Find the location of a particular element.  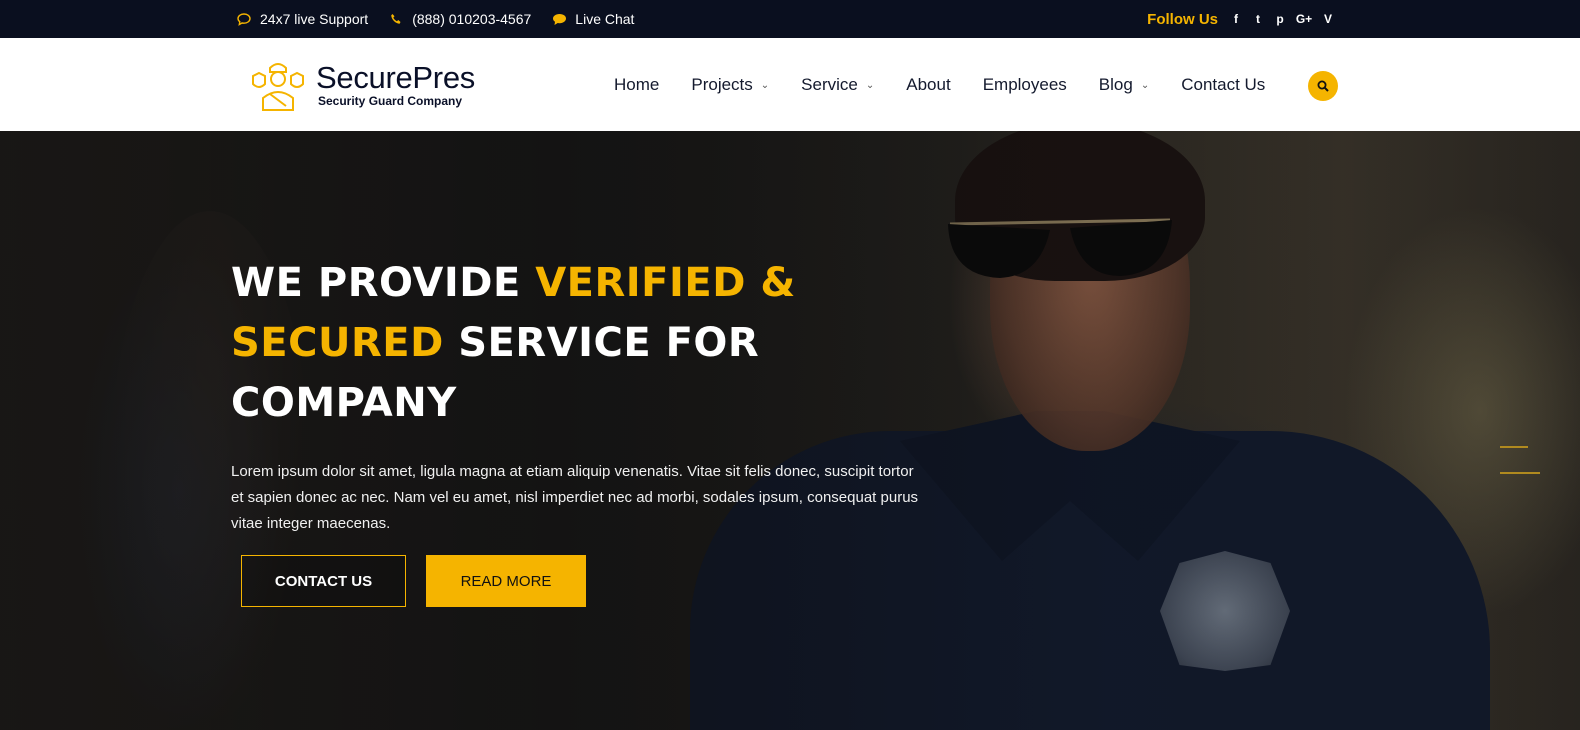

live-chat-item: Live Chat is located at coordinates (592, 19).